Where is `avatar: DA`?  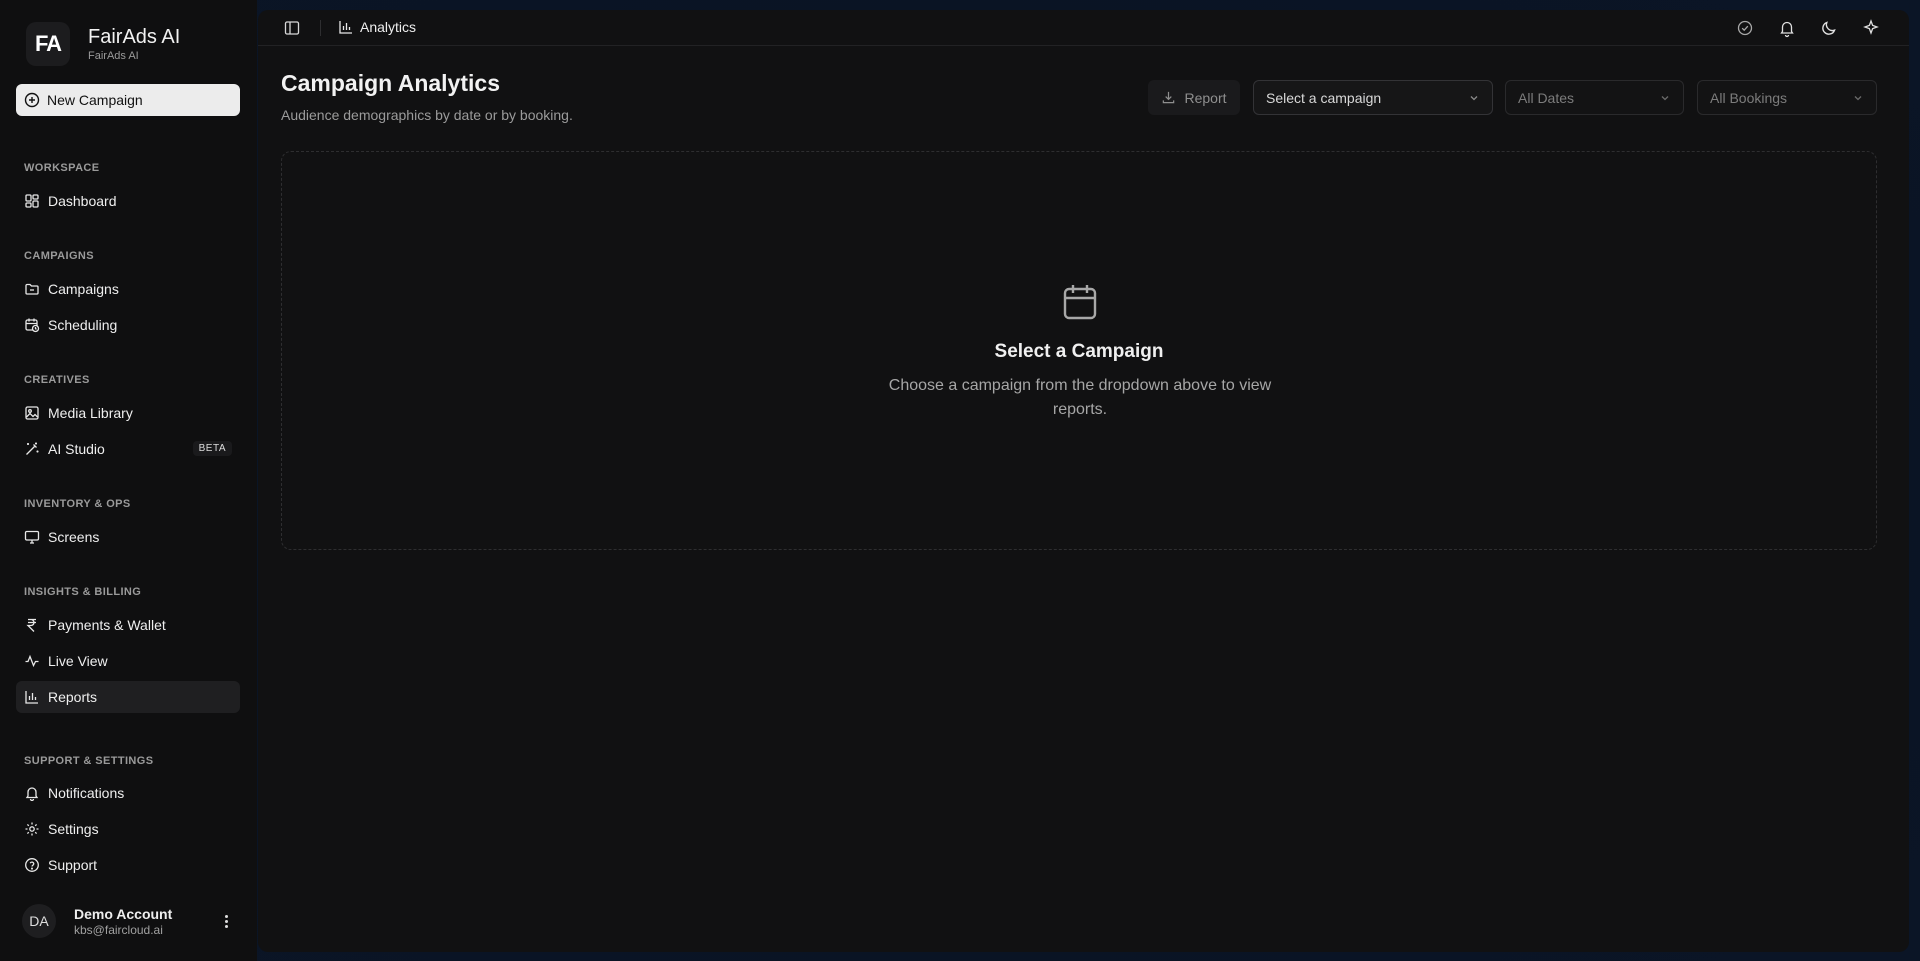 avatar: DA is located at coordinates (39, 921).